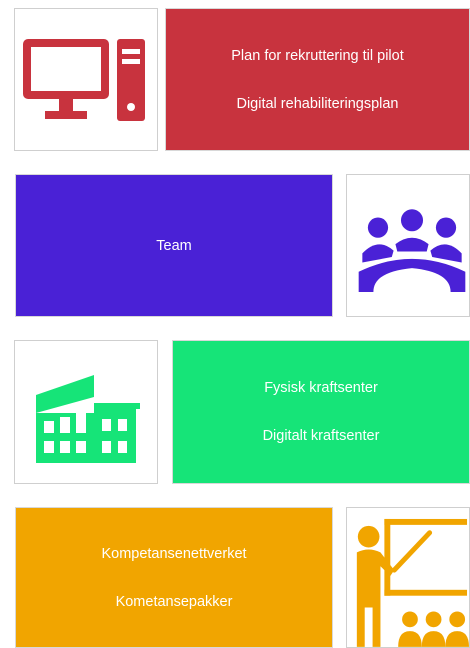  I want to click on team-meeting-icon, so click(412, 250).